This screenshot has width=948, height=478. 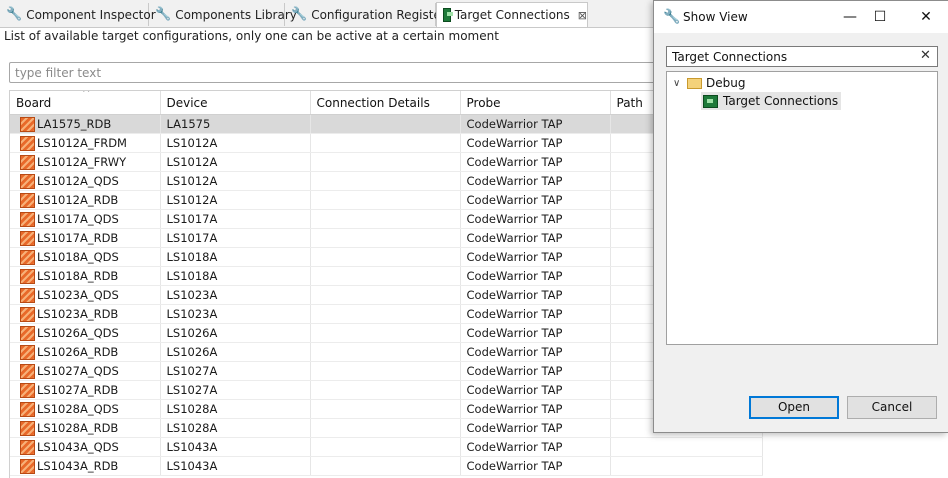 I want to click on board-cell: LS1027A_QDS, so click(x=85, y=371).